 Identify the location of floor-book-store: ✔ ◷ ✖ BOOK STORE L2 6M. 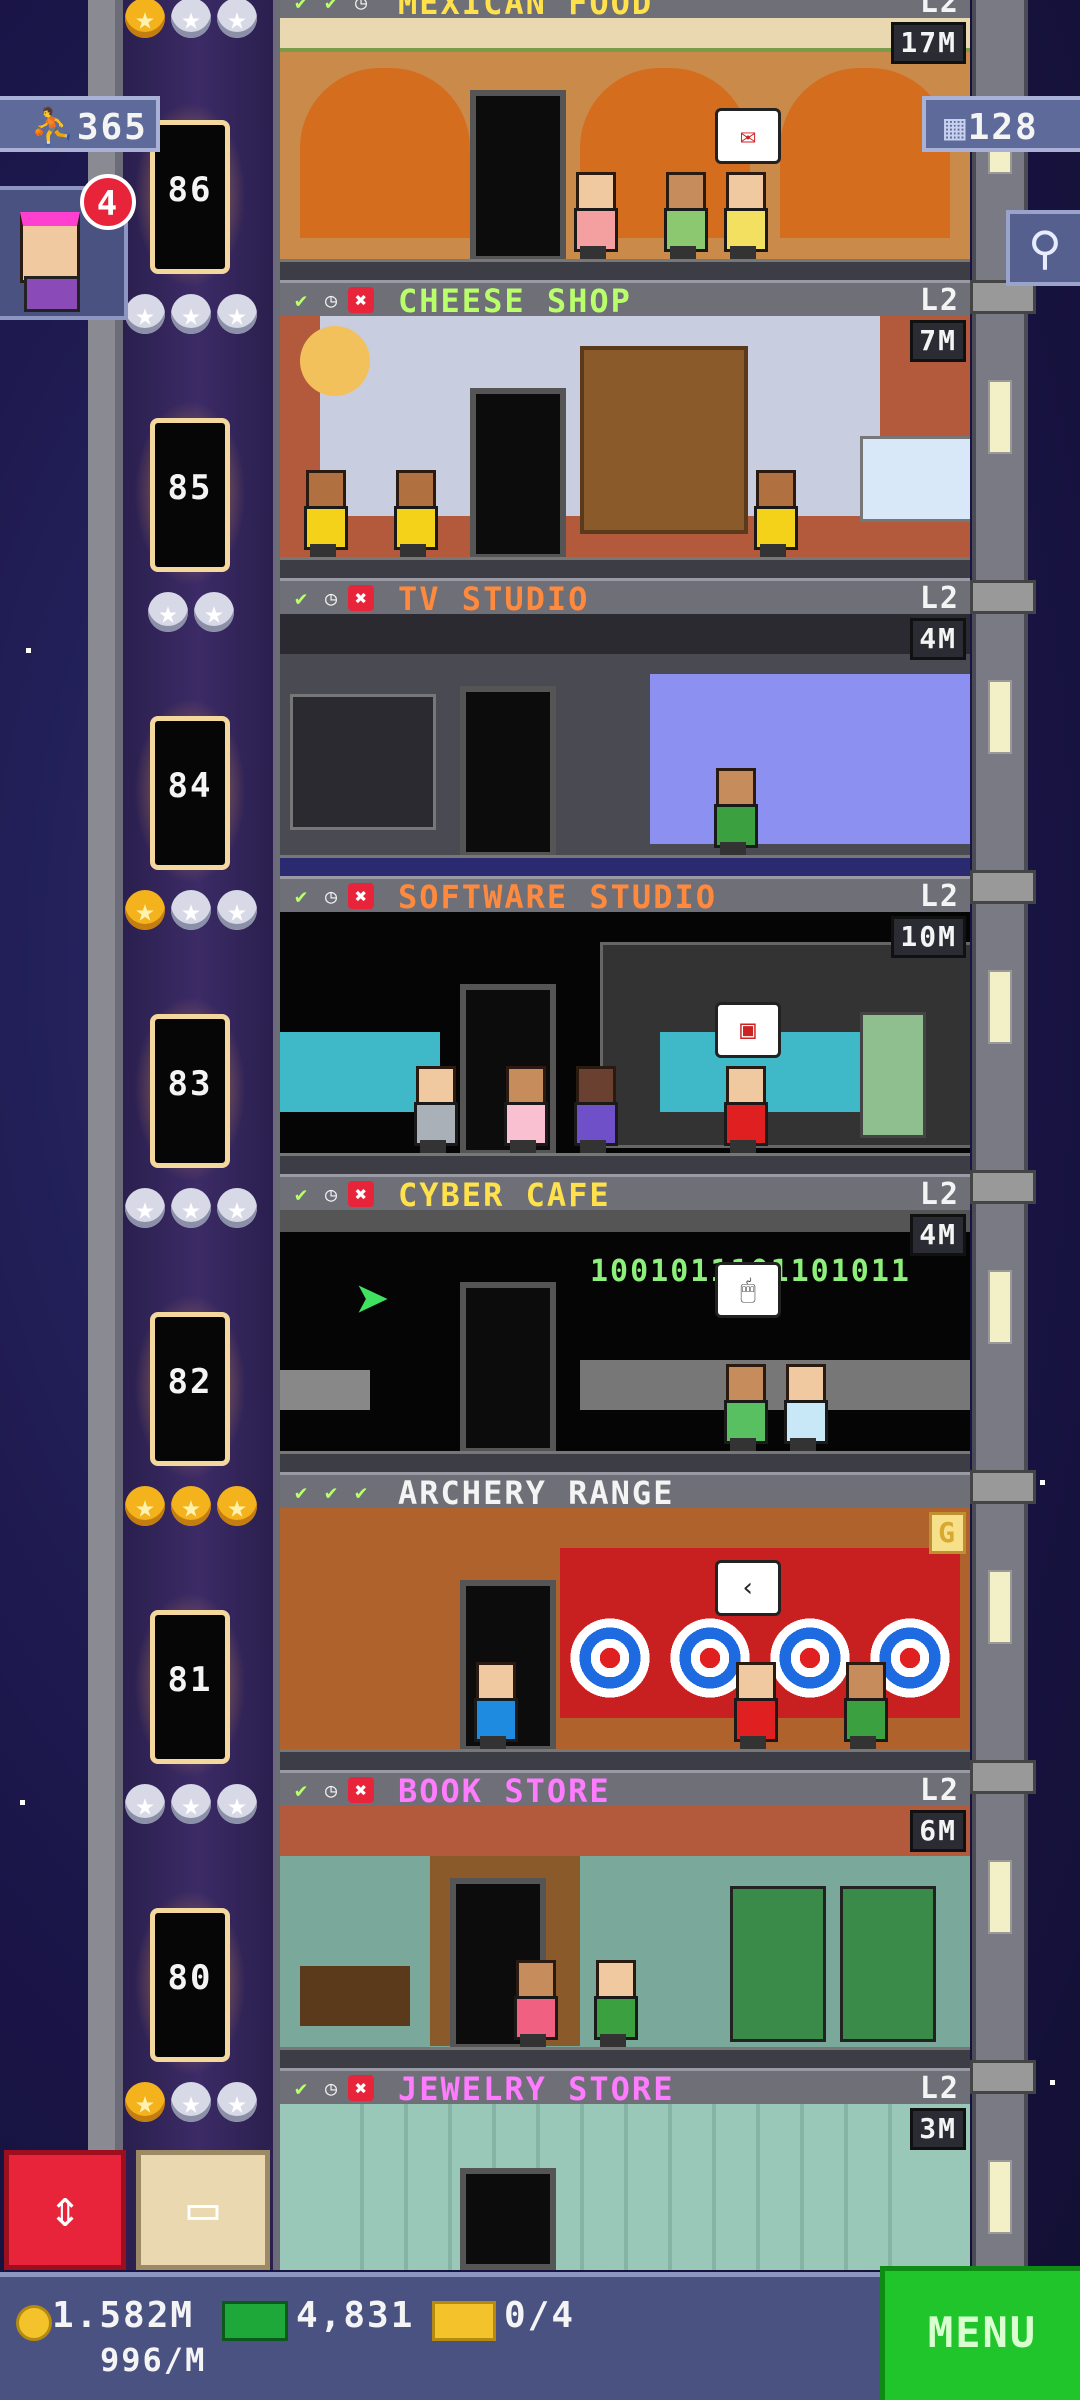
(625, 1919).